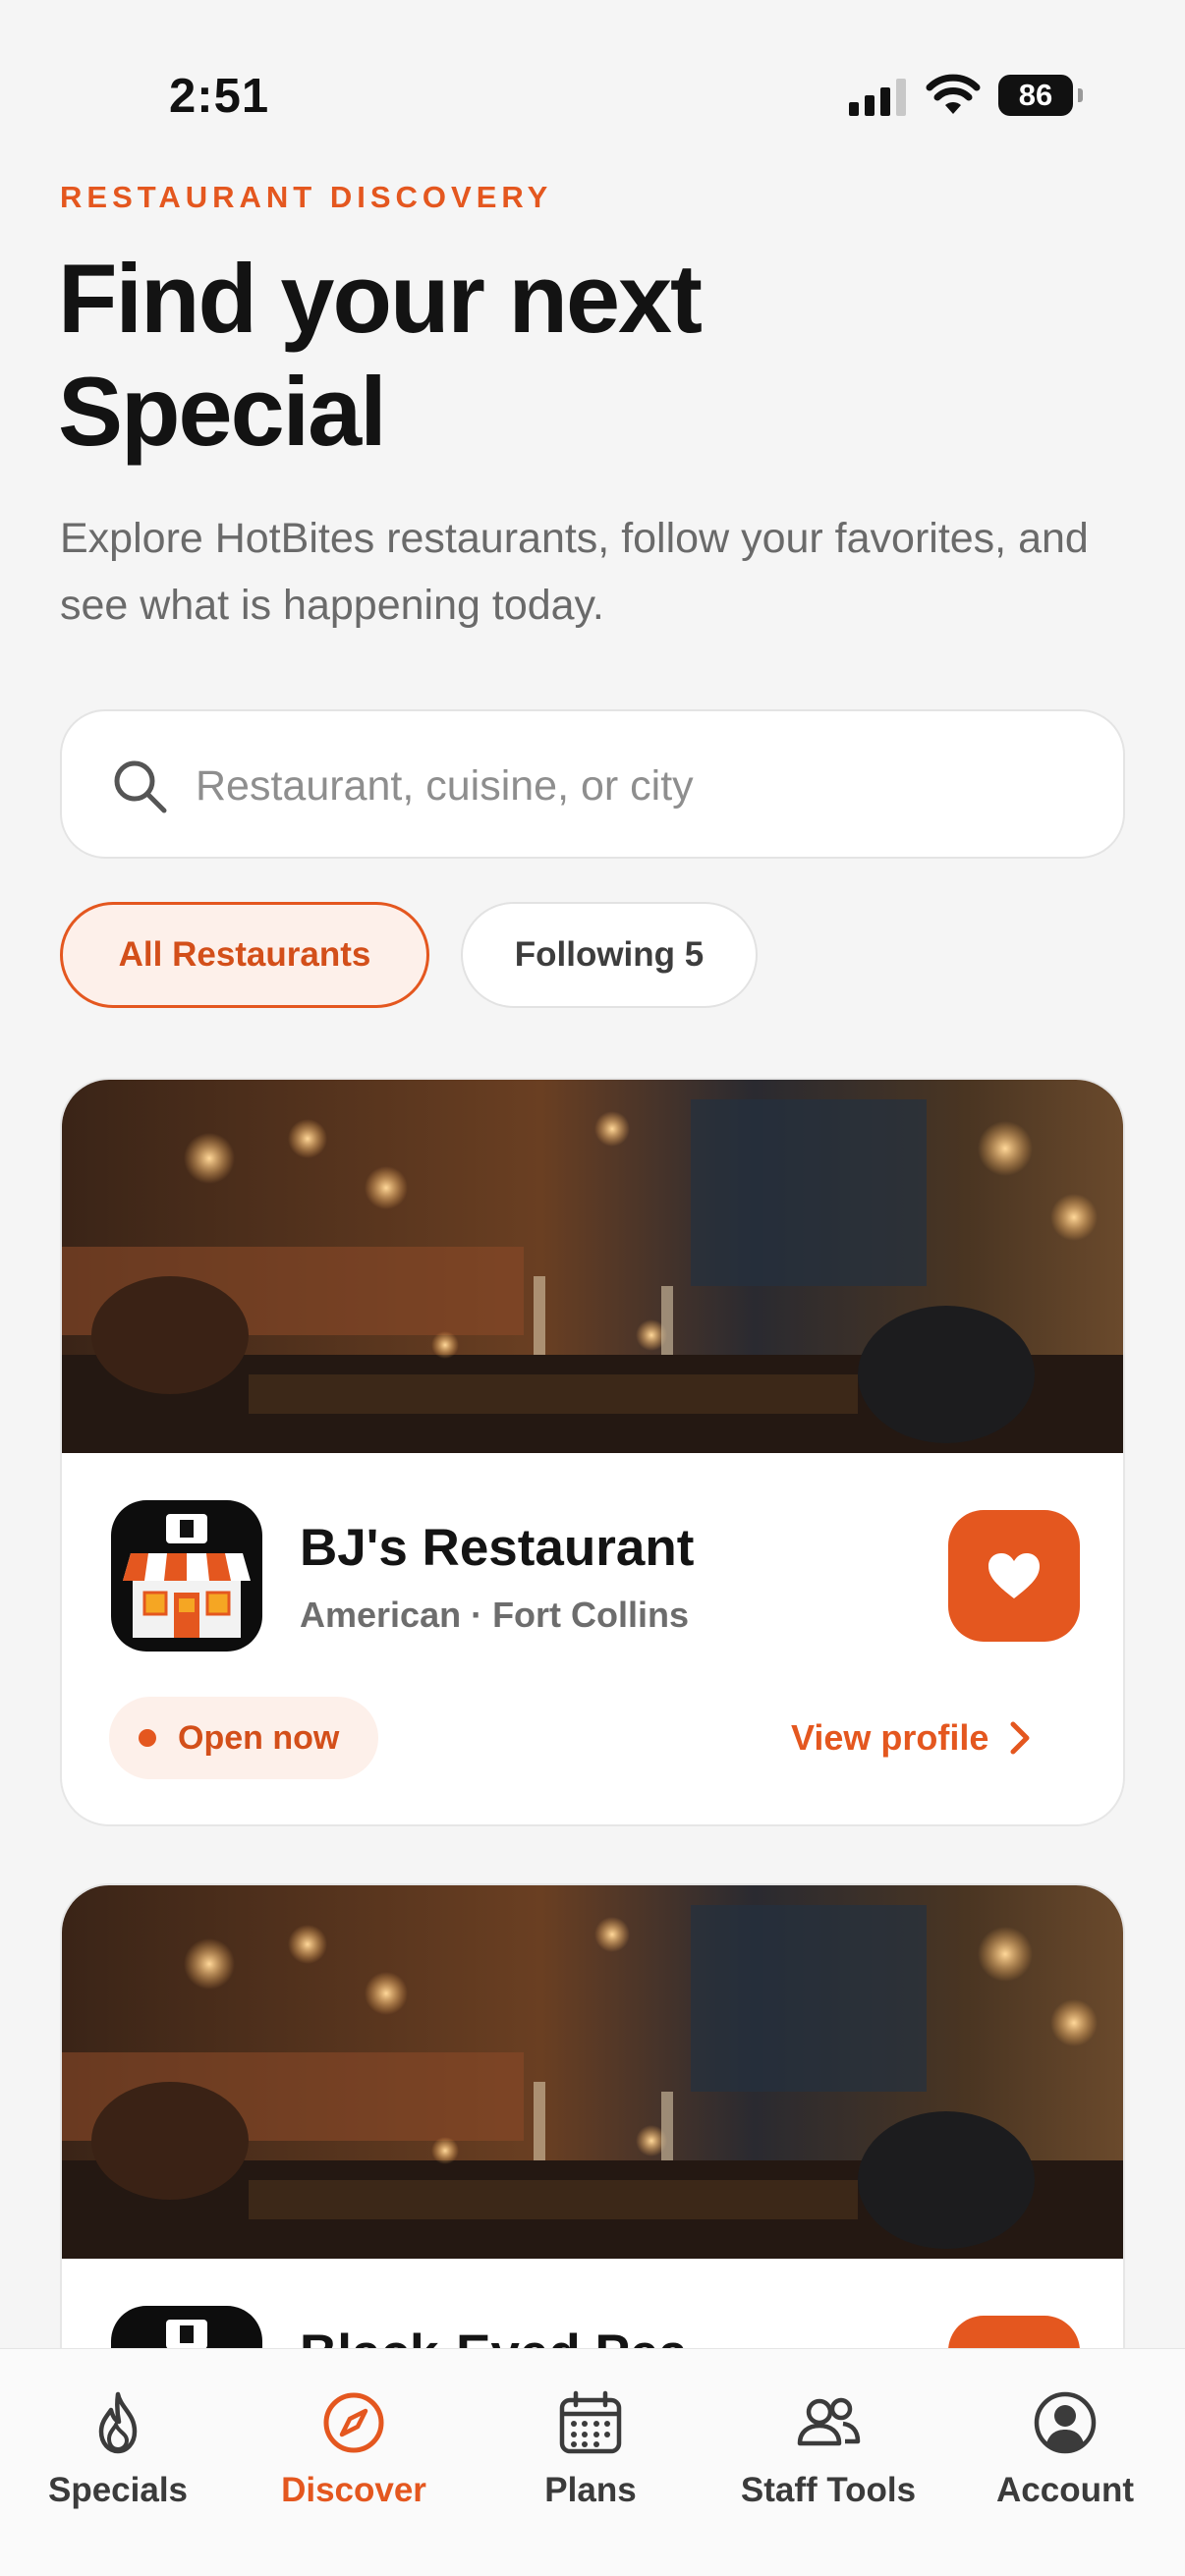 This screenshot has width=1185, height=2576. I want to click on tab-label: Staff Tools, so click(829, 2490).